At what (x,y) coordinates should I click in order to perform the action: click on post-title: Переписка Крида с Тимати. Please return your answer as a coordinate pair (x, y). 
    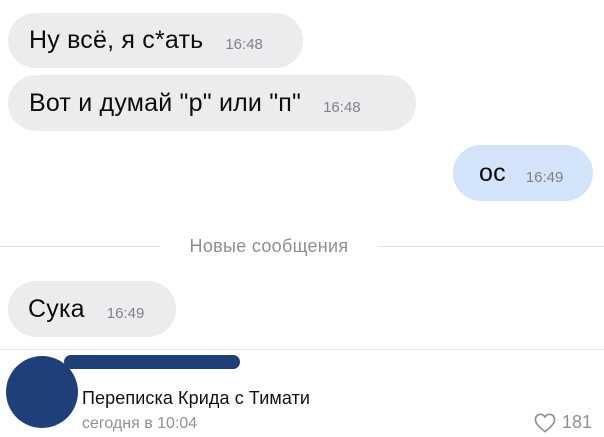
    Looking at the image, I should click on (196, 398).